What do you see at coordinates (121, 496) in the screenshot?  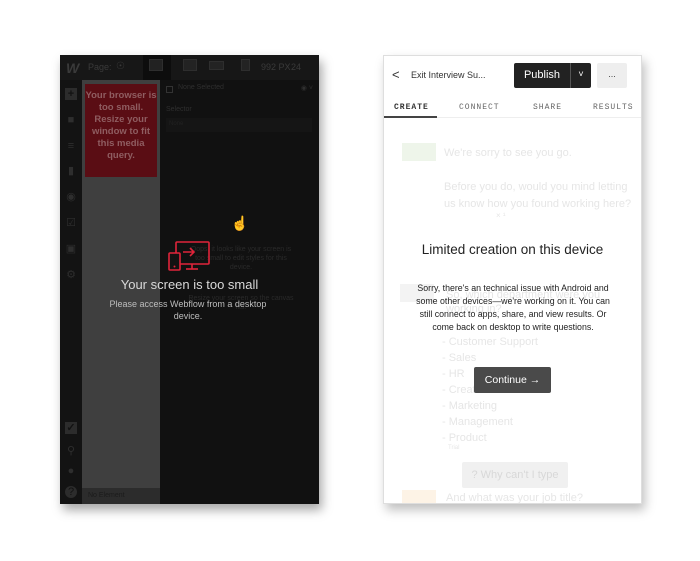 I see `no-element-label: No Element` at bounding box center [121, 496].